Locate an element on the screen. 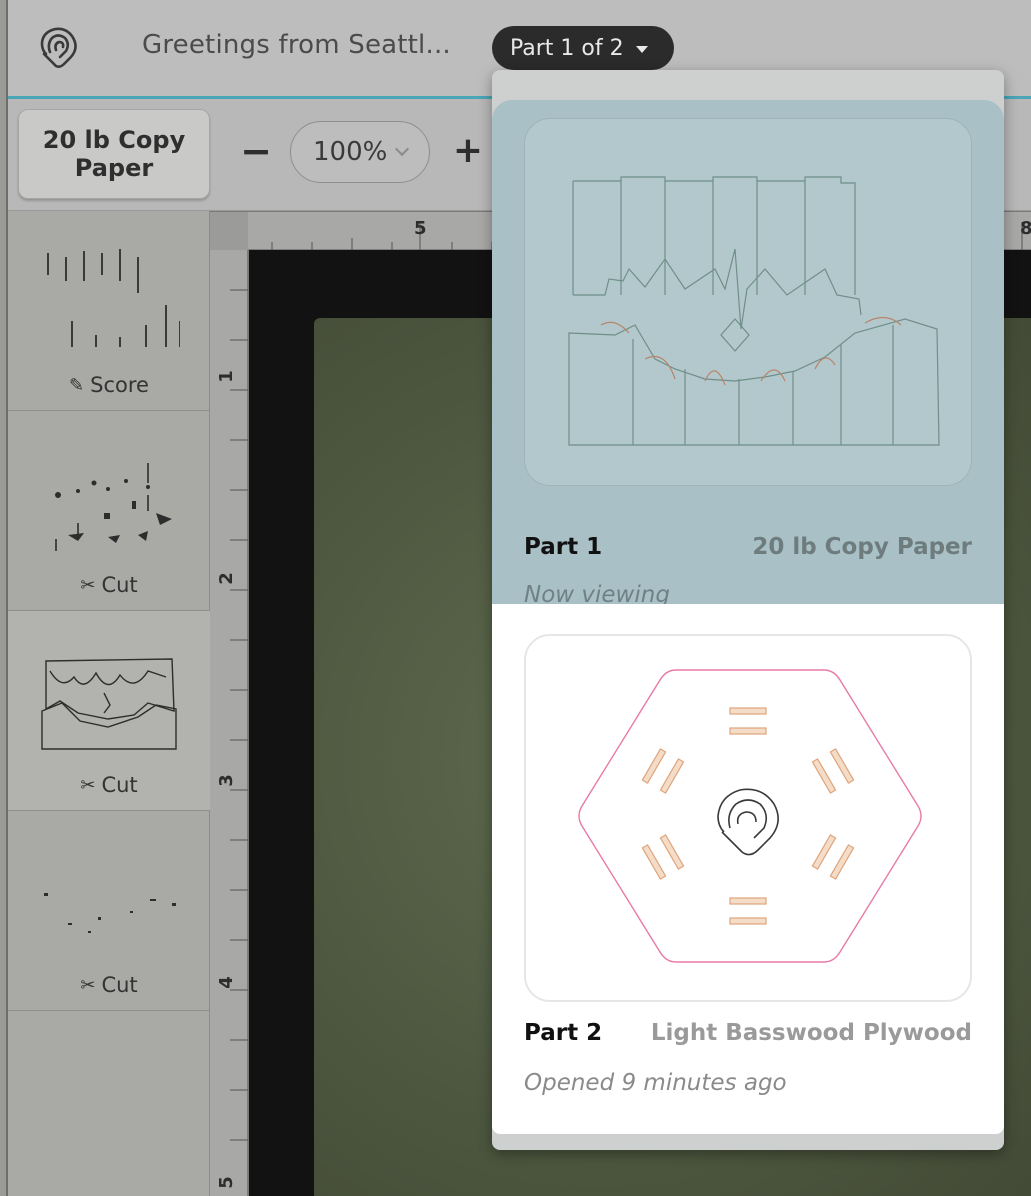 Image resolution: width=1031 pixels, height=1196 pixels. part-2-material: Light Basswood Plywood is located at coordinates (811, 1033).